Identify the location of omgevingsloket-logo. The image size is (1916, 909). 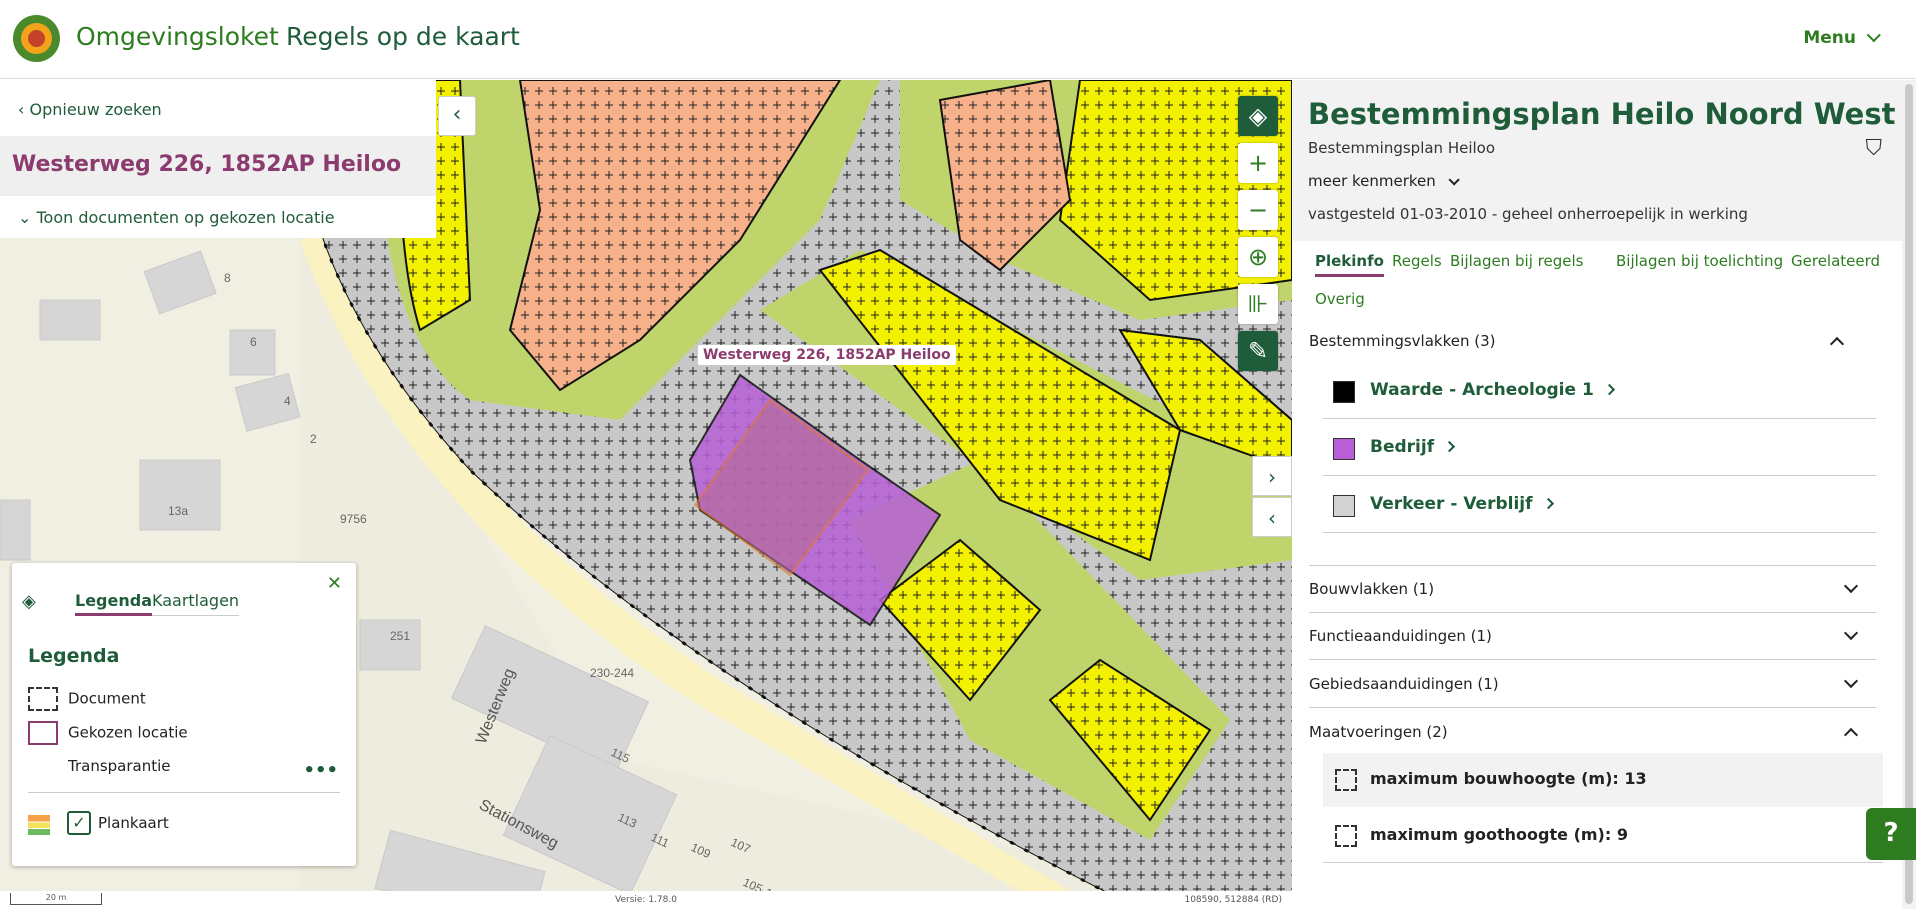
(36, 38).